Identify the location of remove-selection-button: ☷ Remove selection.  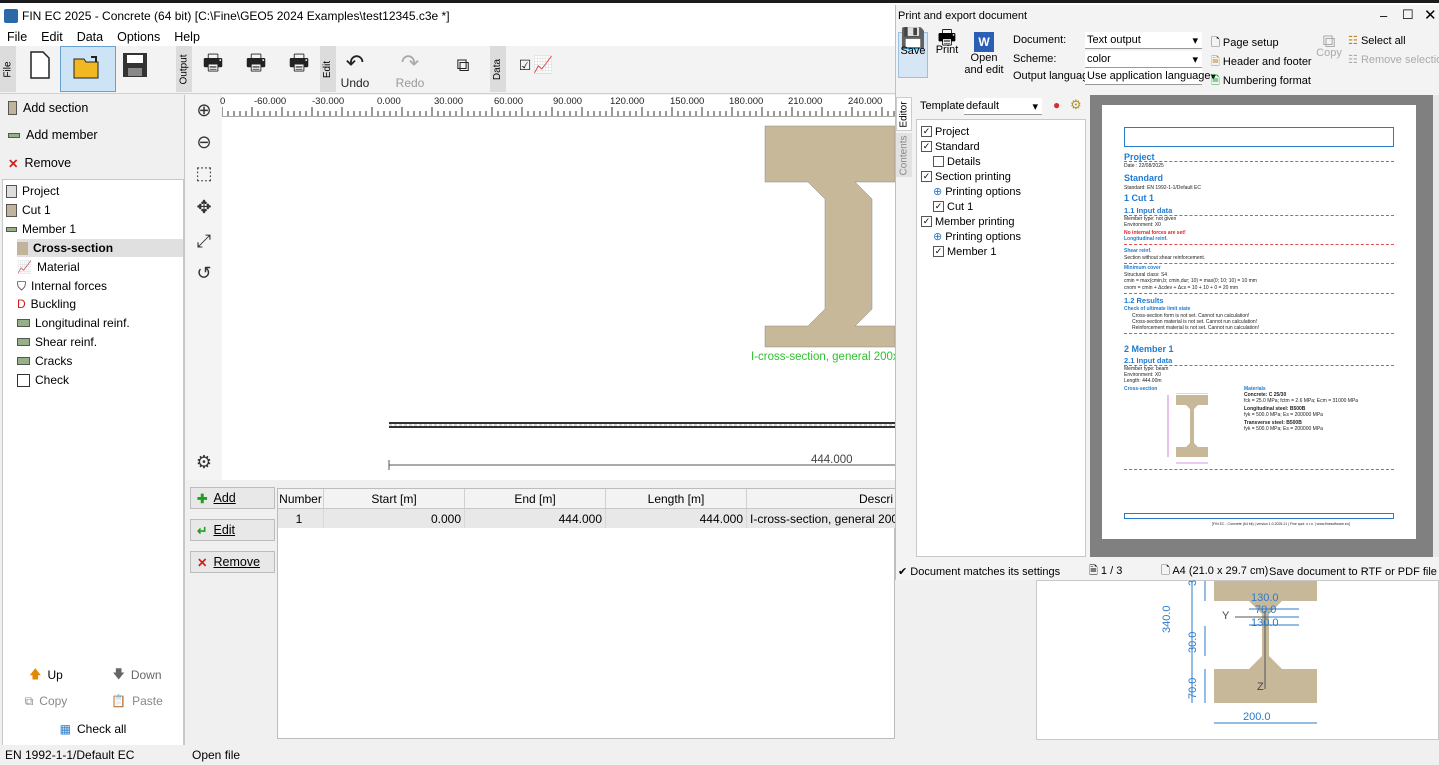
(1393, 59).